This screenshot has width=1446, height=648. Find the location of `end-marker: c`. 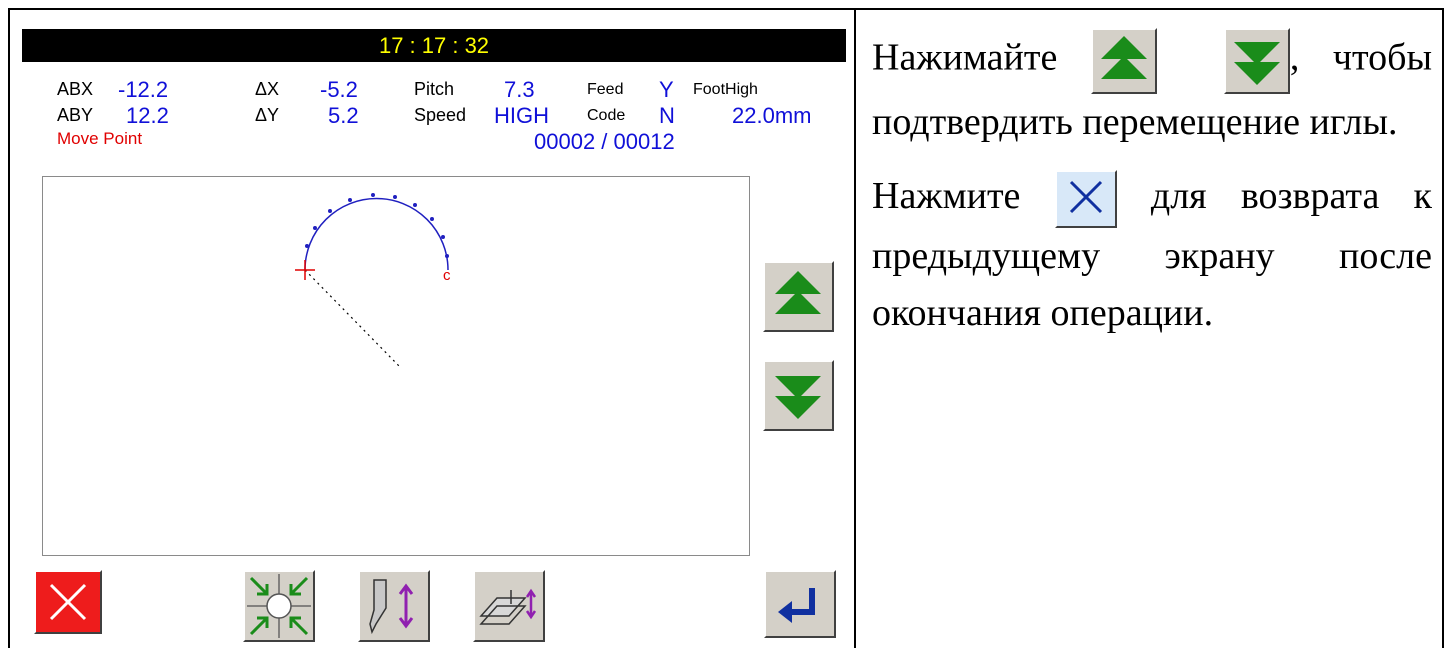

end-marker: c is located at coordinates (447, 275).